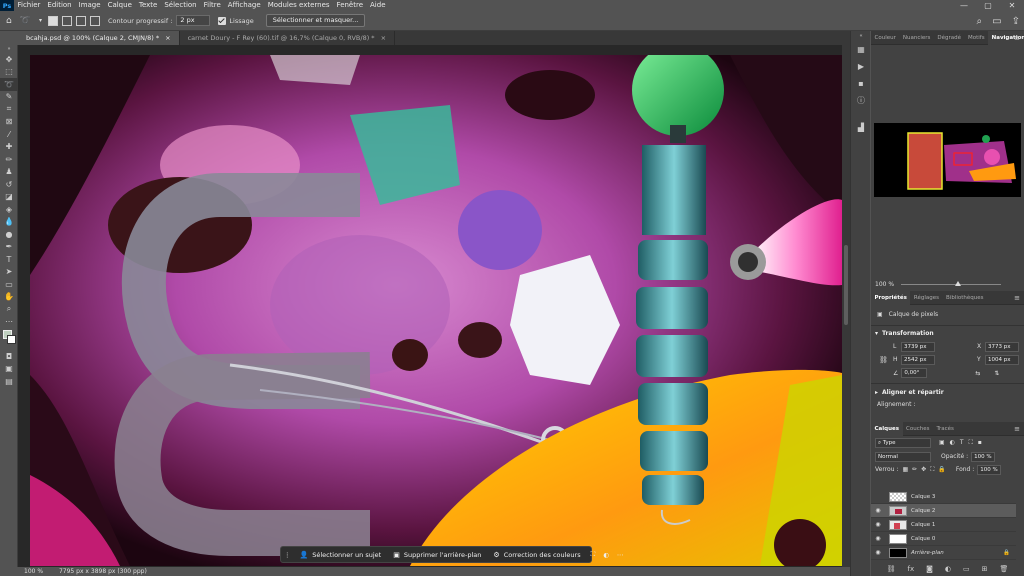  Describe the element at coordinates (958, 283) in the screenshot. I see `zoom-slider-knob` at that location.